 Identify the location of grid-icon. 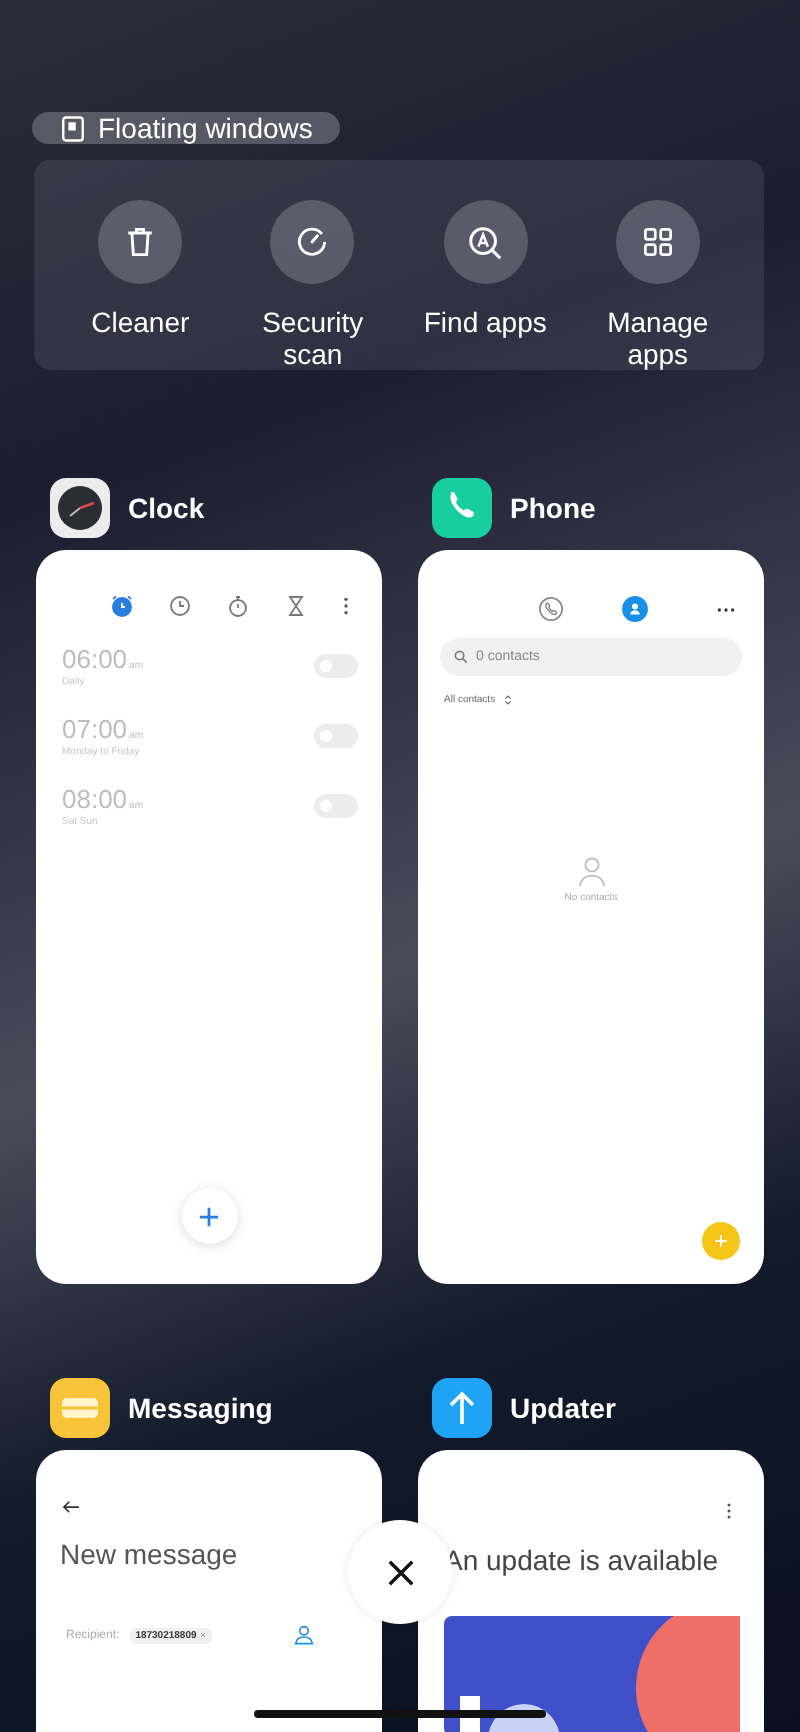
(657, 242).